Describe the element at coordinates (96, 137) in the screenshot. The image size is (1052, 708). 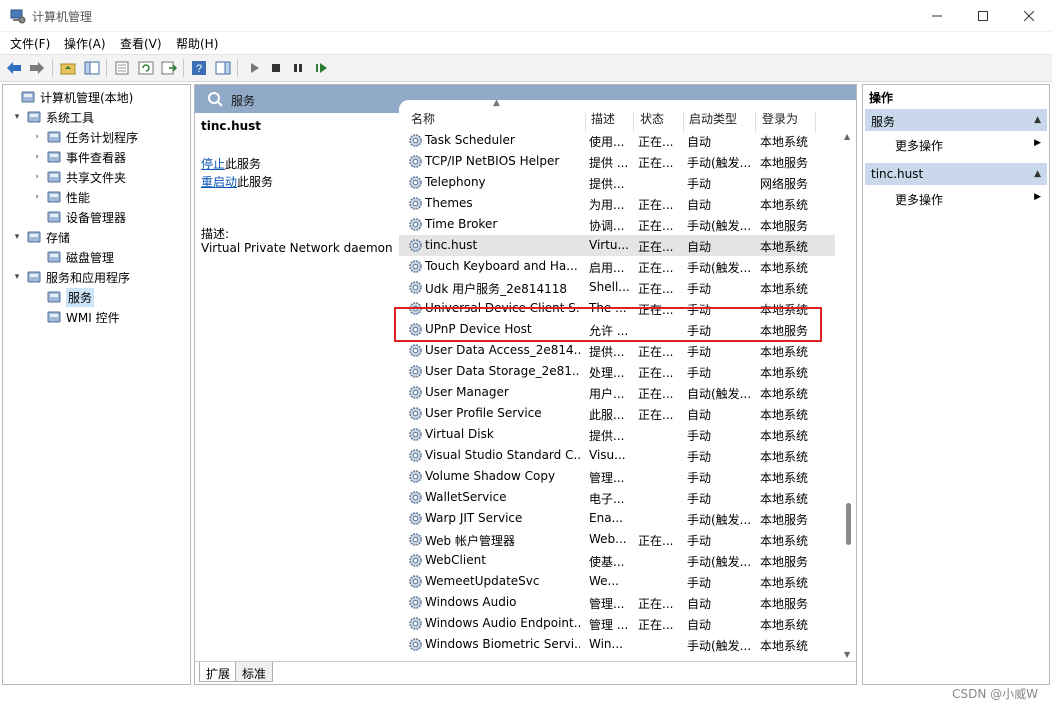
I see `tree-item: › 任务计划程序` at that location.